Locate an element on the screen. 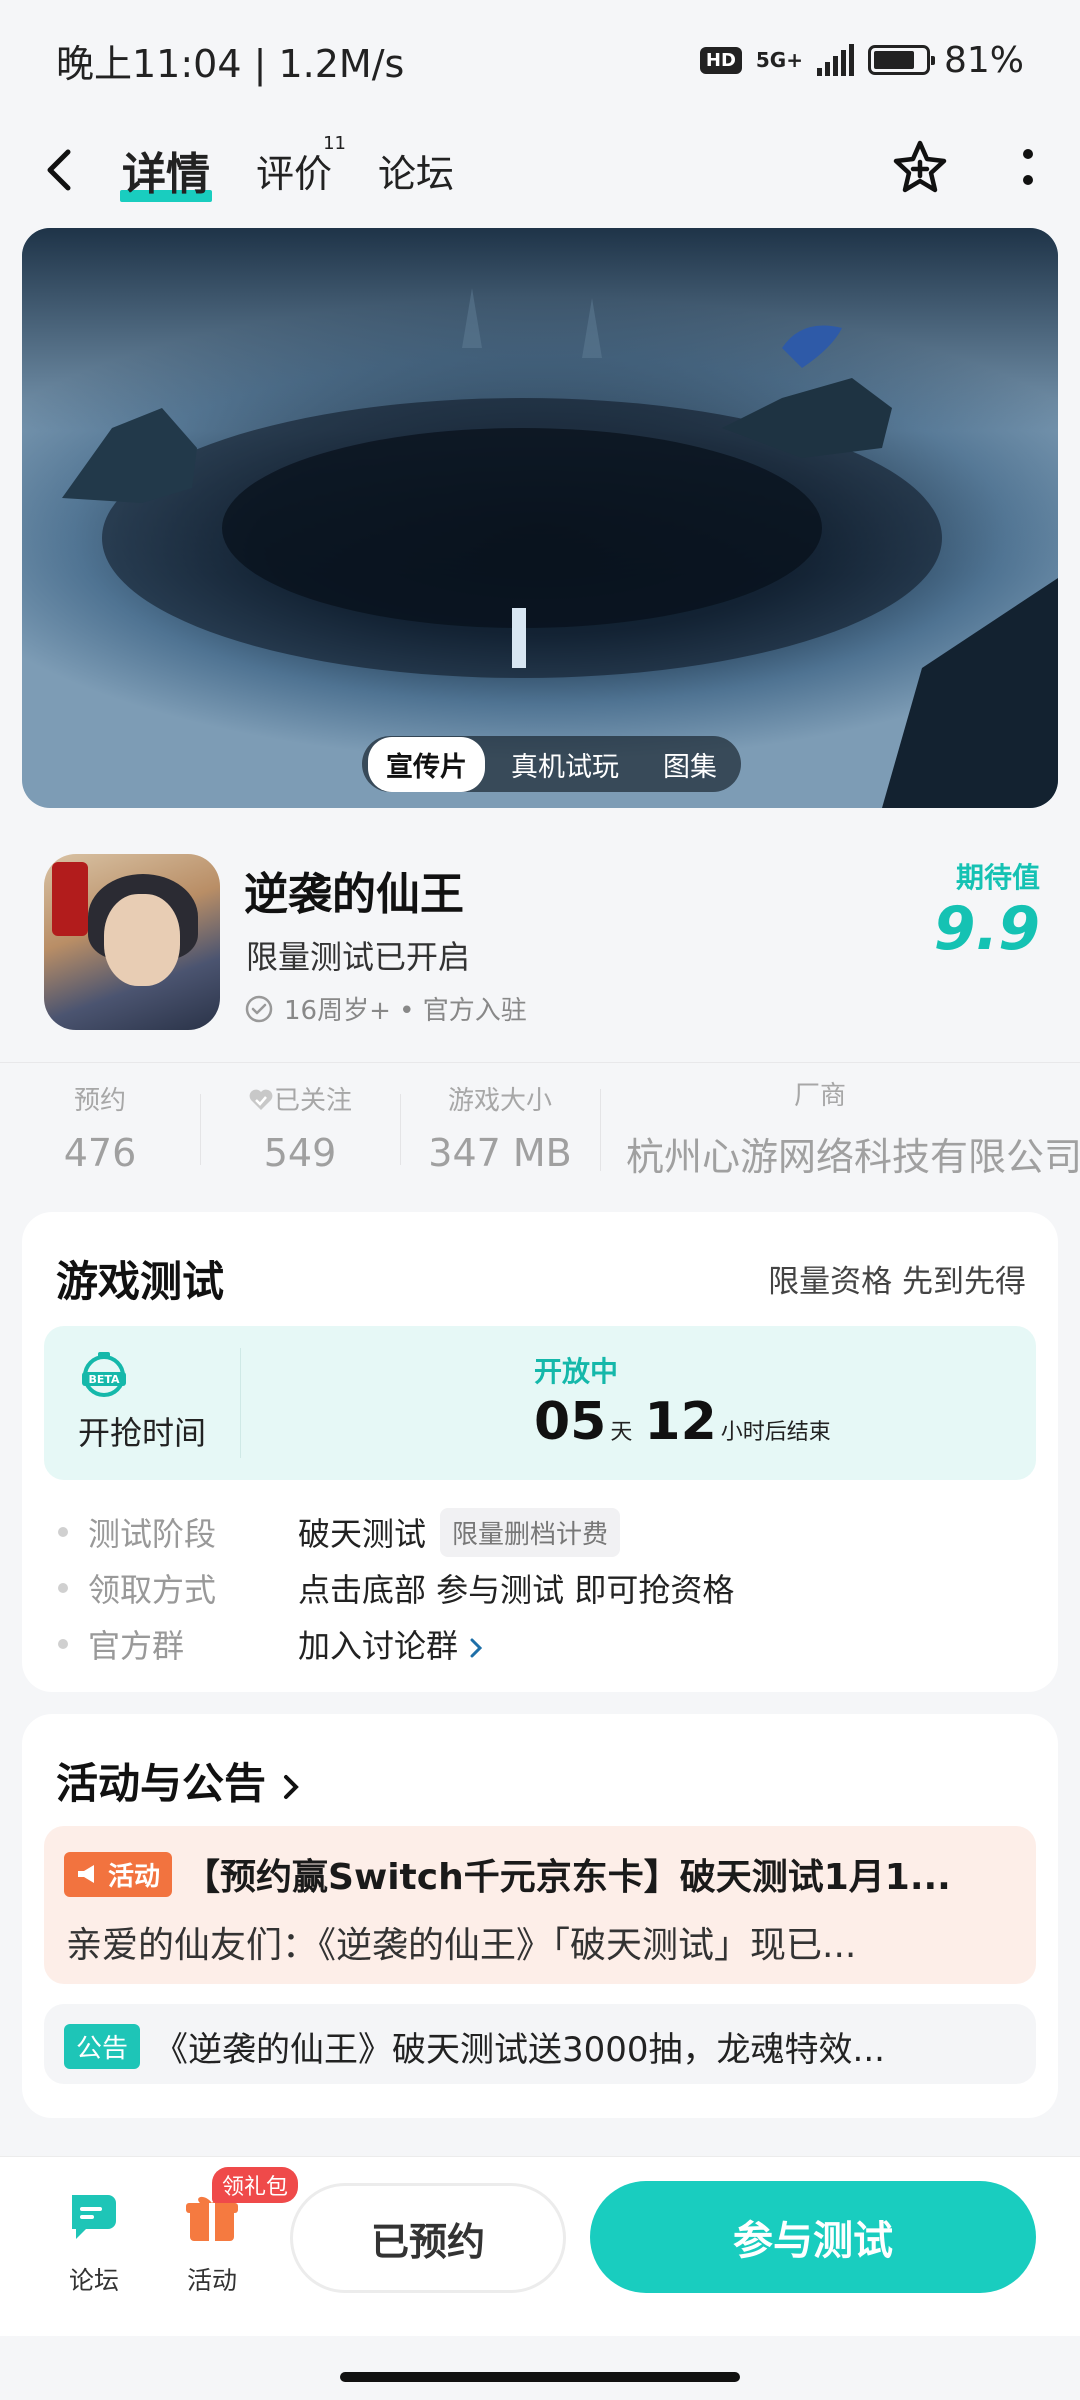 The image size is (1080, 2400). stat-value: 549 is located at coordinates (300, 1153).